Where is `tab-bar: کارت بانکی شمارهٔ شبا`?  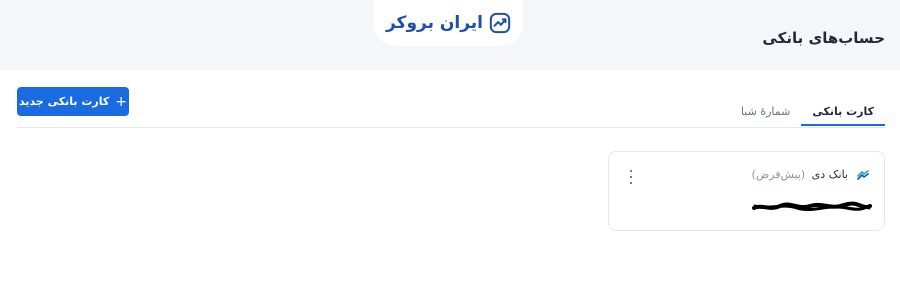 tab-bar: کارت بانکی شمارهٔ شبا is located at coordinates (807, 111).